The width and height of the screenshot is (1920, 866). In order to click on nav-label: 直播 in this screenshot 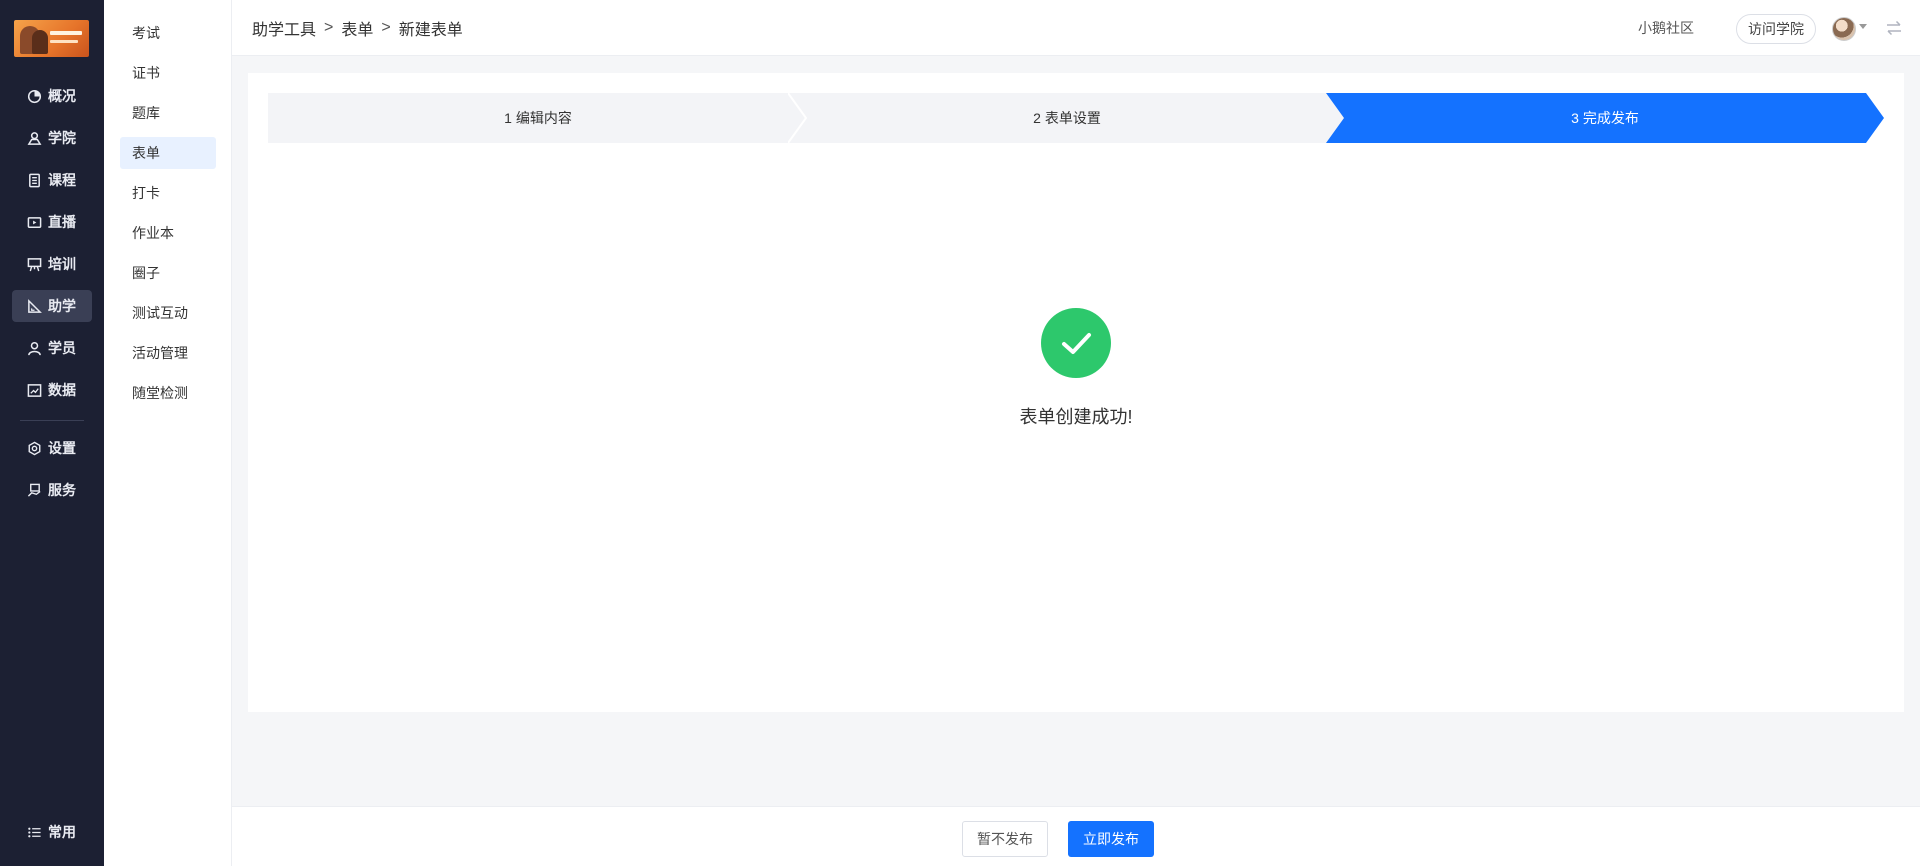, I will do `click(62, 222)`.